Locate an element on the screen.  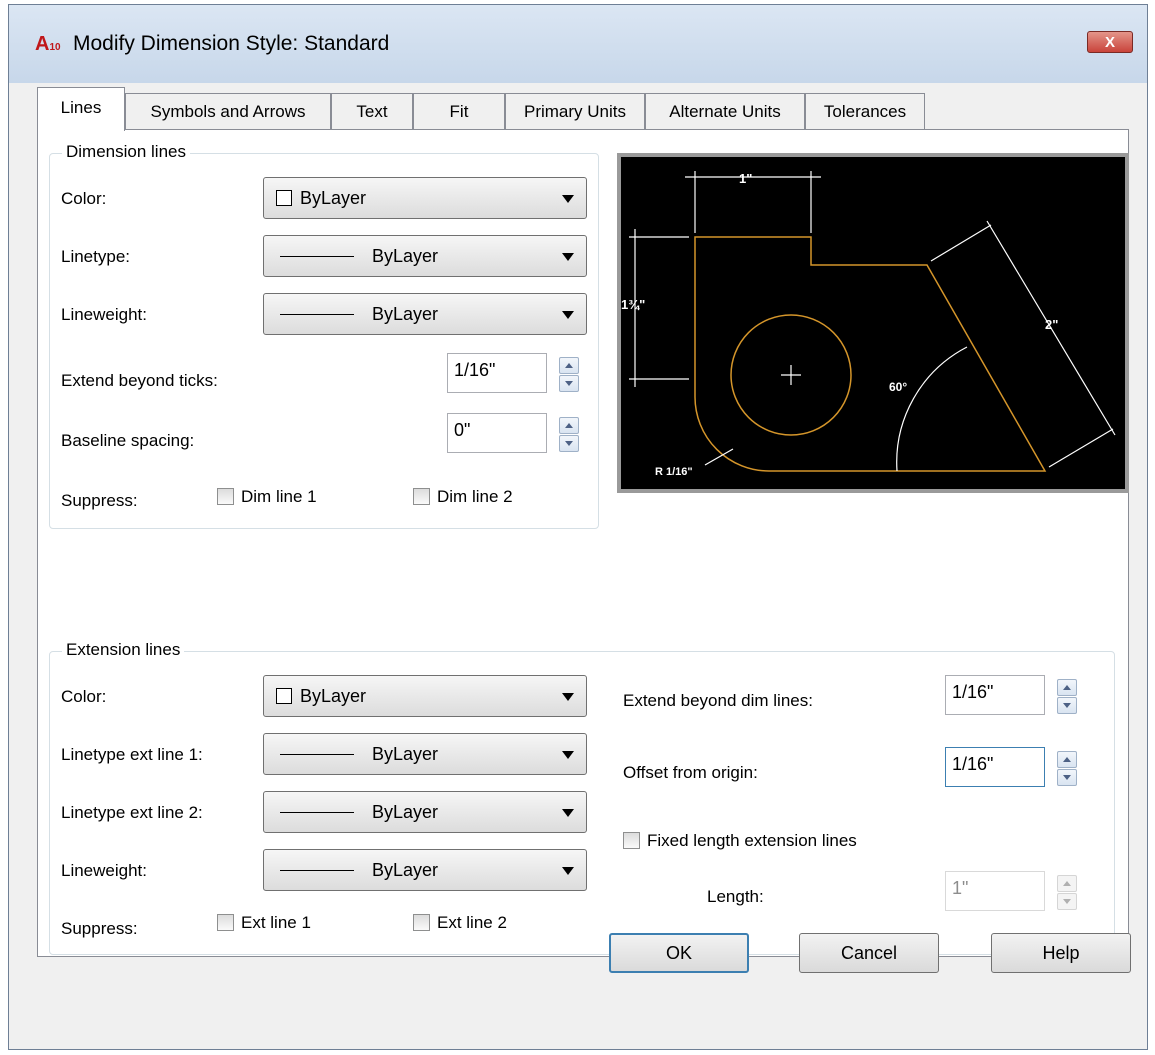
suppress-label: Suppress: is located at coordinates (99, 500).